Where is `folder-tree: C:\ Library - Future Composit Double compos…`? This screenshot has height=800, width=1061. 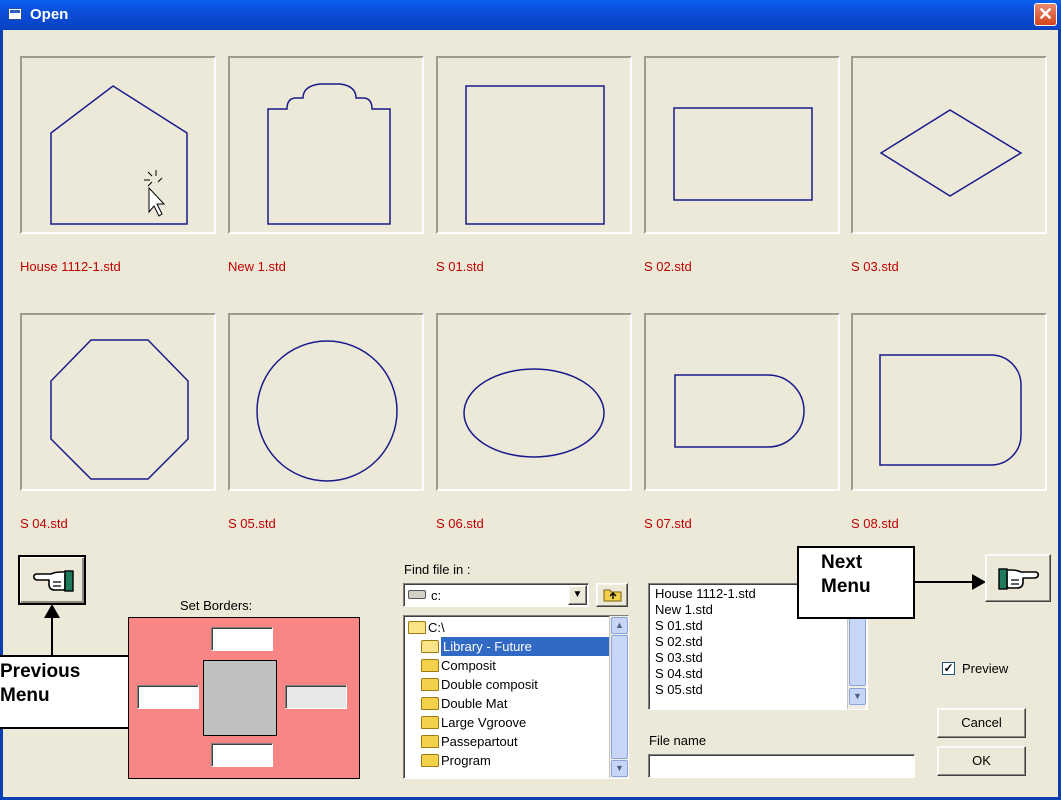 folder-tree: C:\ Library - Future Composit Double compos… is located at coordinates (516, 697).